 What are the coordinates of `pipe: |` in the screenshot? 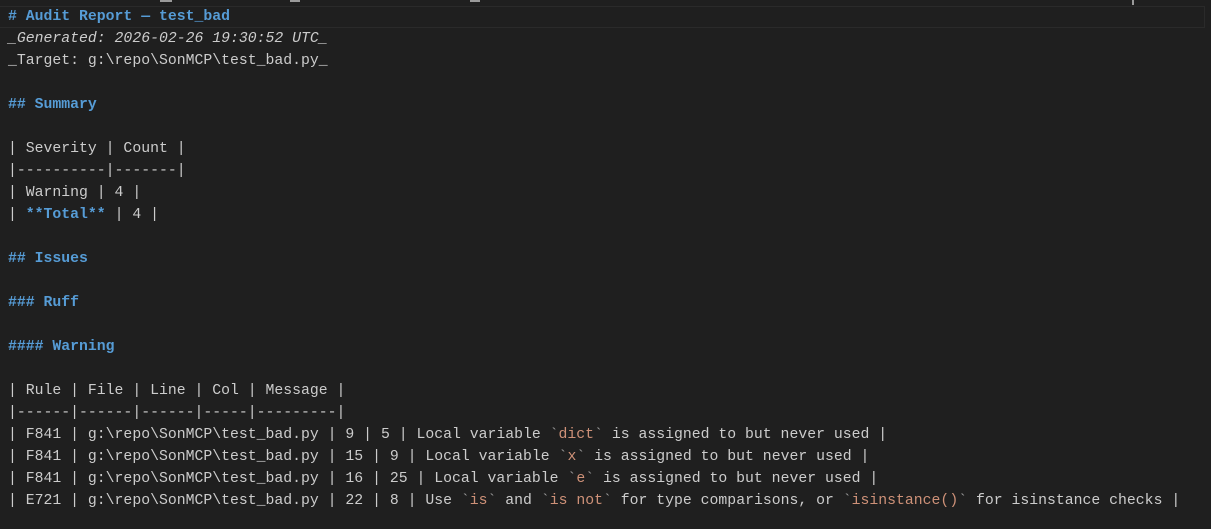 It's located at (17, 215).